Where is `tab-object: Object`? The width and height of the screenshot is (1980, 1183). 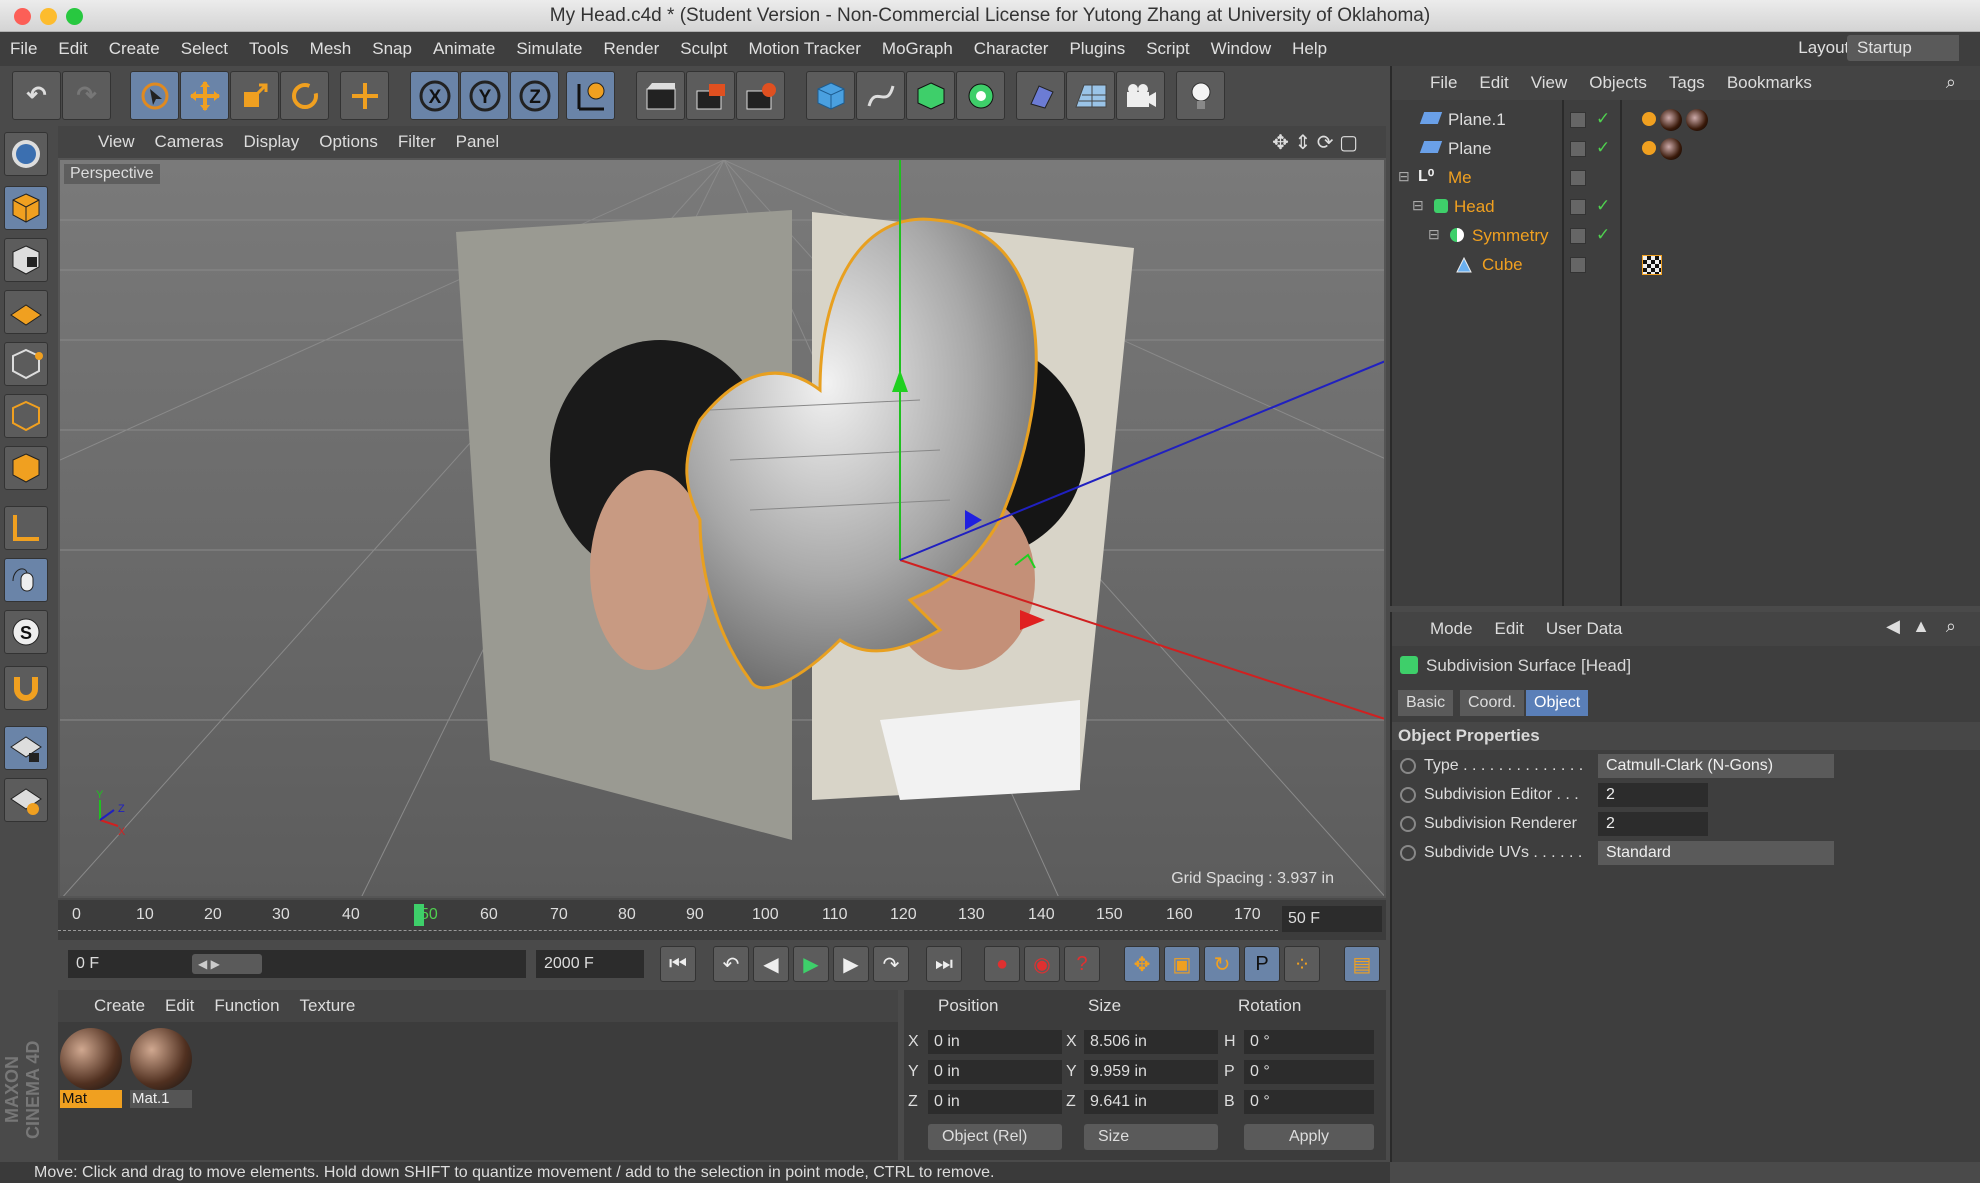
tab-object: Object is located at coordinates (1557, 703).